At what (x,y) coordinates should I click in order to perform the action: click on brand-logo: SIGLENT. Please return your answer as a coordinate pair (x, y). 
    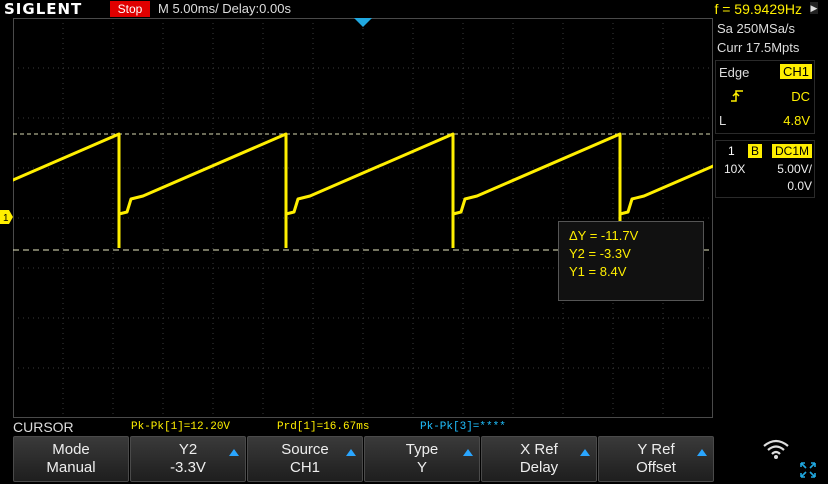
    Looking at the image, I should click on (43, 9).